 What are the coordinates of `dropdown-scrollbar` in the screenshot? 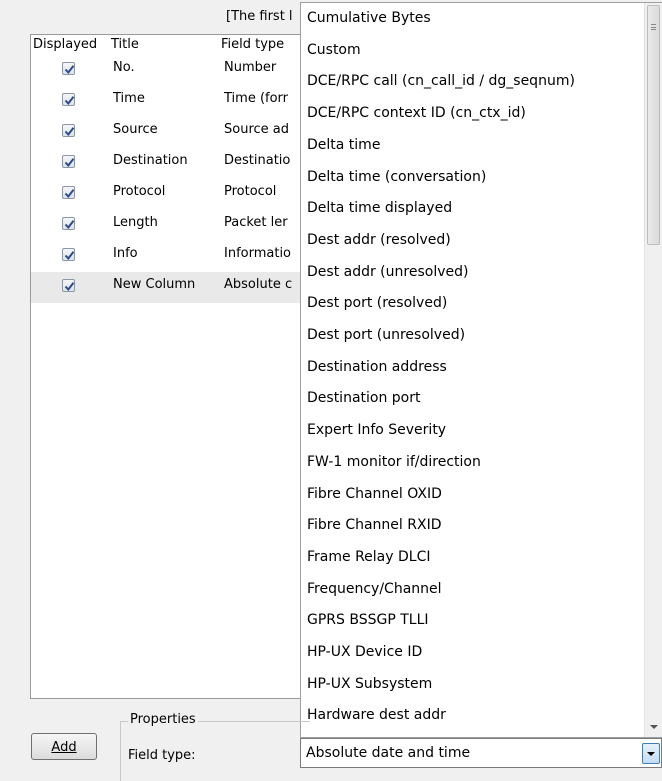 It's located at (653, 370).